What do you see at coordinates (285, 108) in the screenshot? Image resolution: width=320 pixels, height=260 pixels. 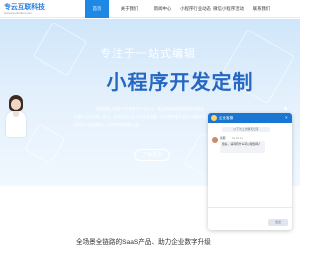 I see `slider-dot` at bounding box center [285, 108].